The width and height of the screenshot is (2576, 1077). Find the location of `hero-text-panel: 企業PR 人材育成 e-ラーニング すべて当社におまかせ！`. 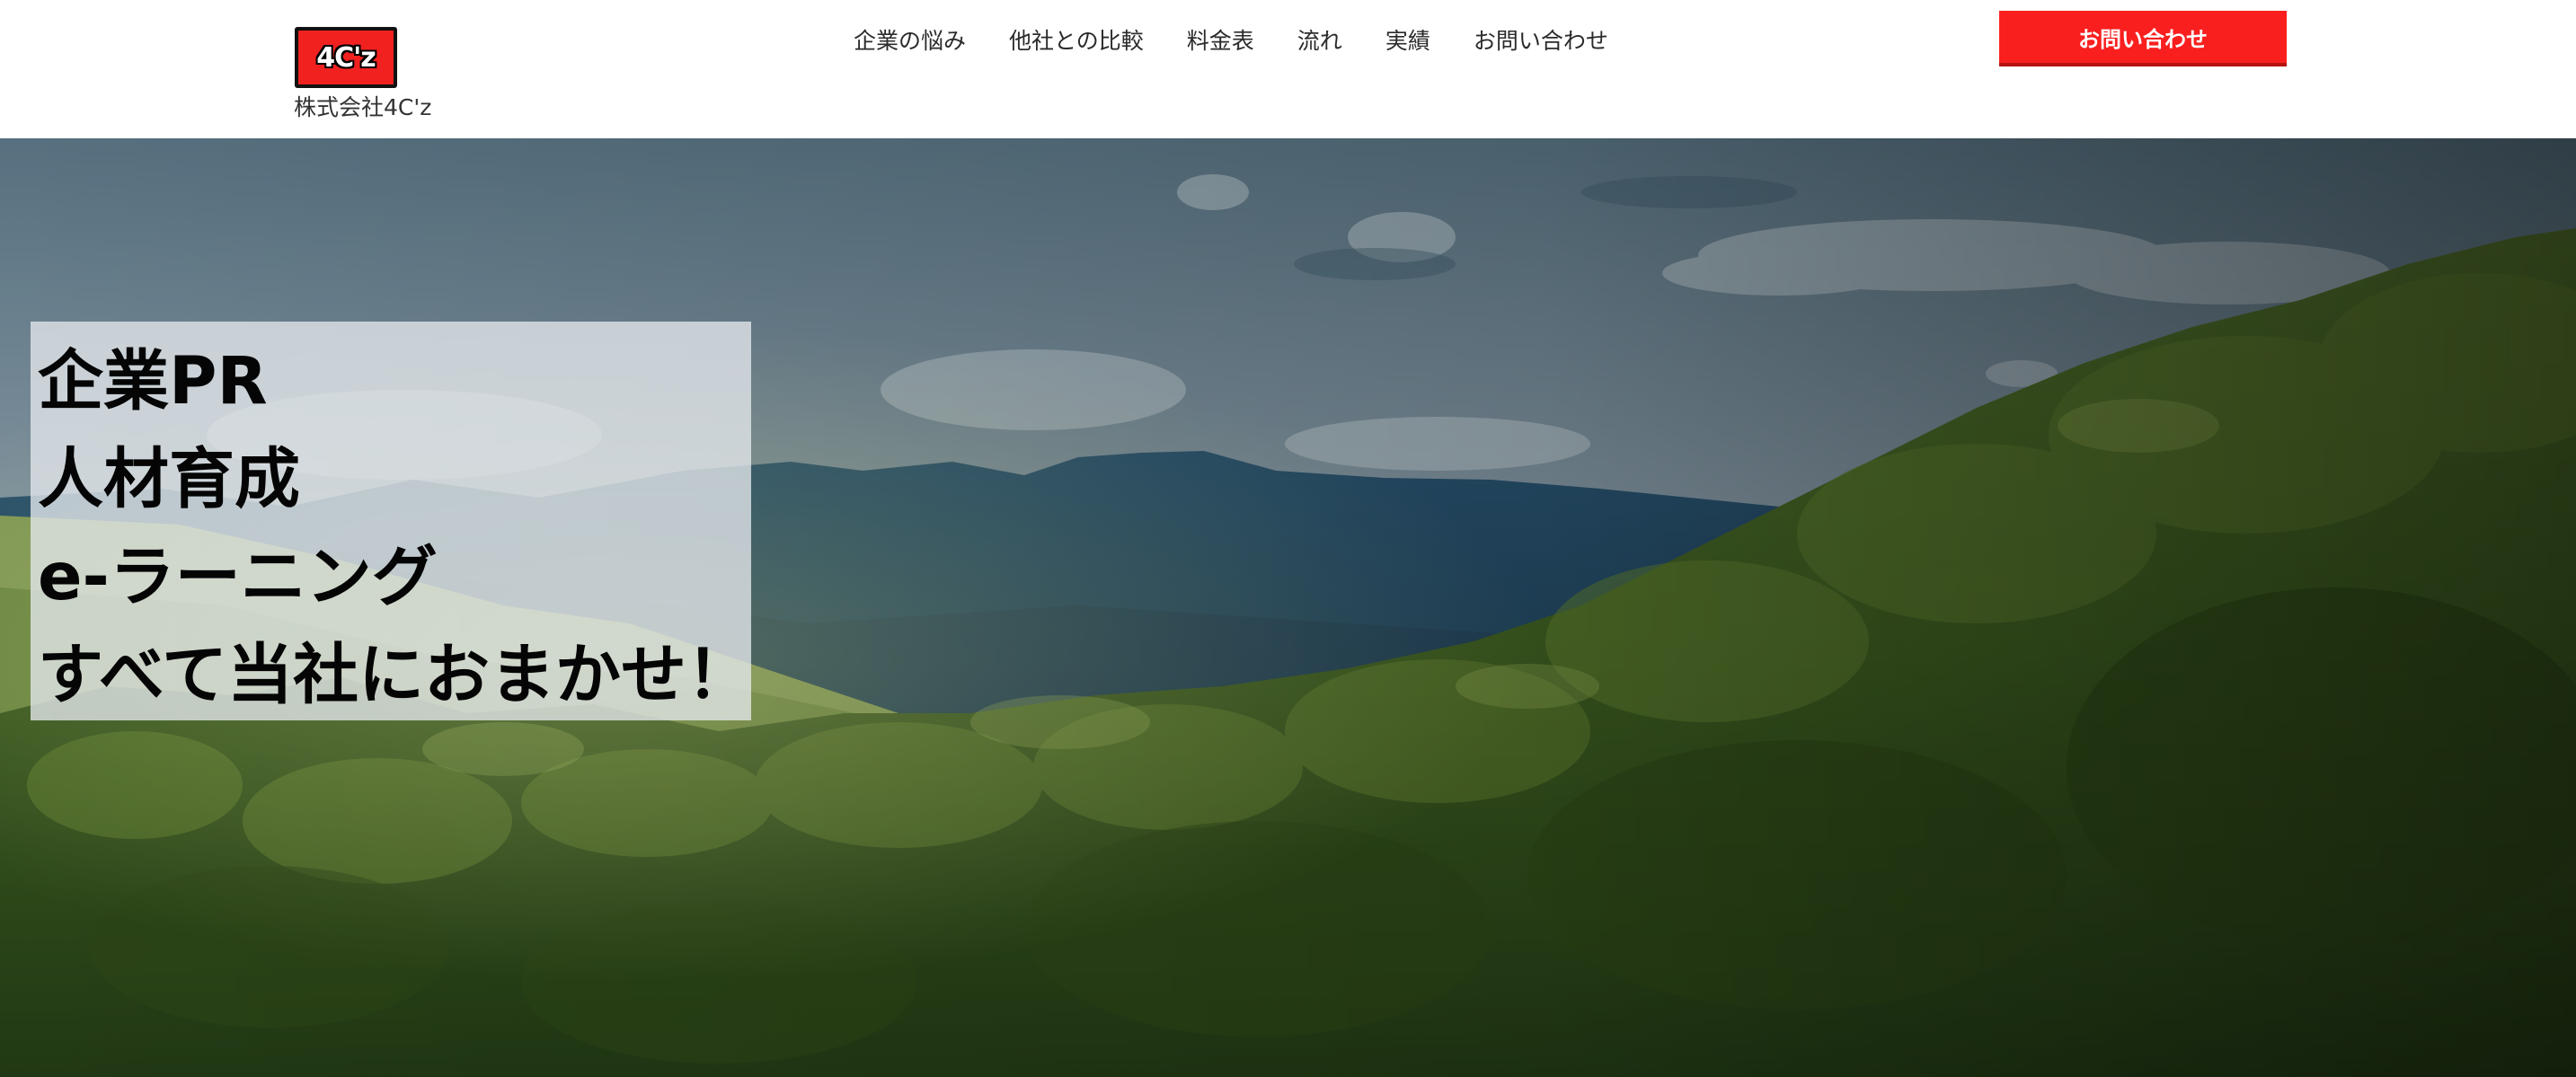

hero-text-panel: 企業PR 人材育成 e-ラーニング すべて当社におまかせ！ is located at coordinates (392, 521).